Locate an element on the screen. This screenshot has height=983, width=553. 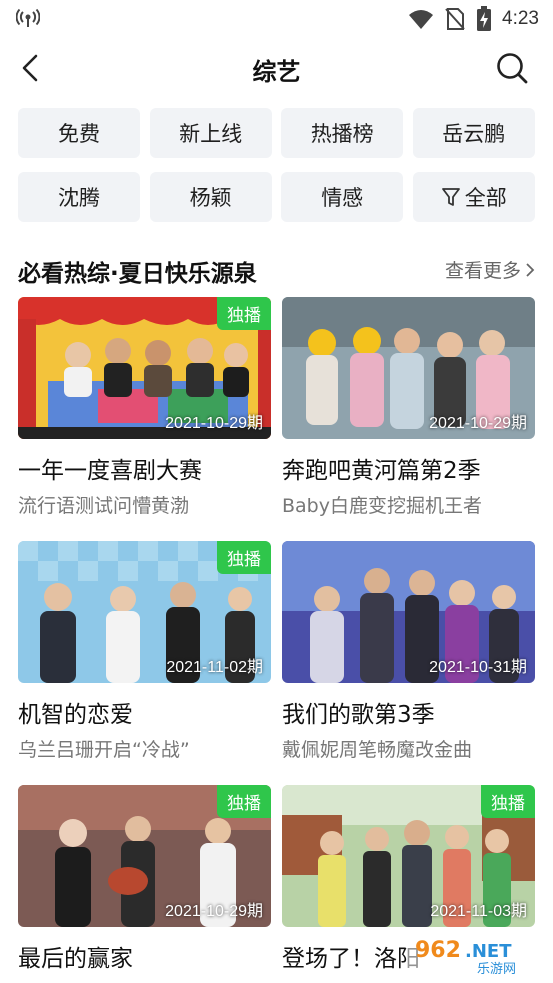
show-subtitle: 戴佩妮周笔畅魔改金曲 is located at coordinates (377, 750).